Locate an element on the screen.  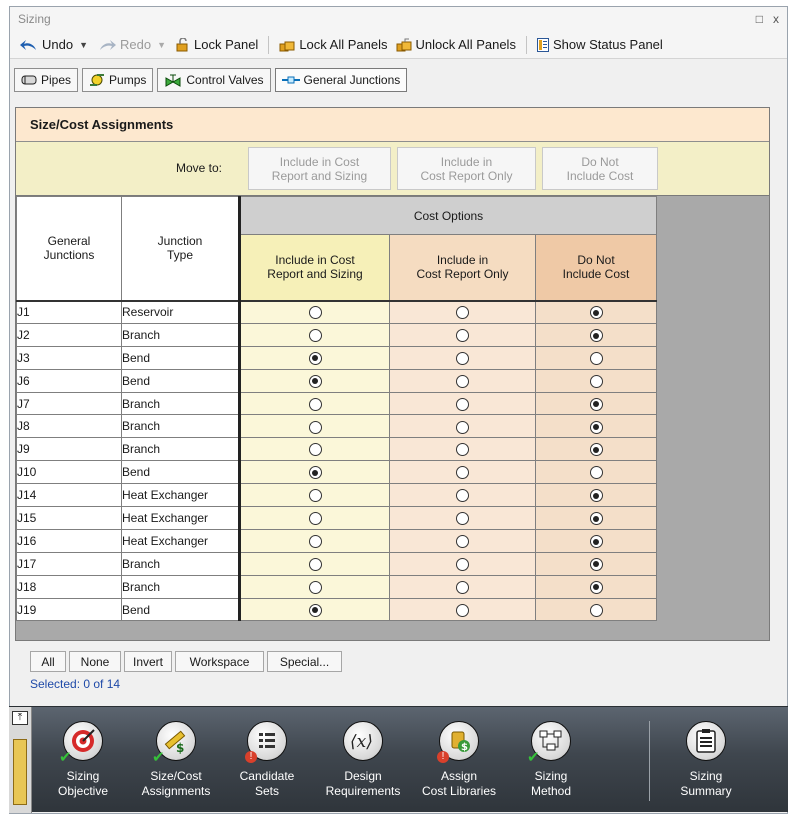
table-row: J15 Heat Exchanger is located at coordinates (336, 518).